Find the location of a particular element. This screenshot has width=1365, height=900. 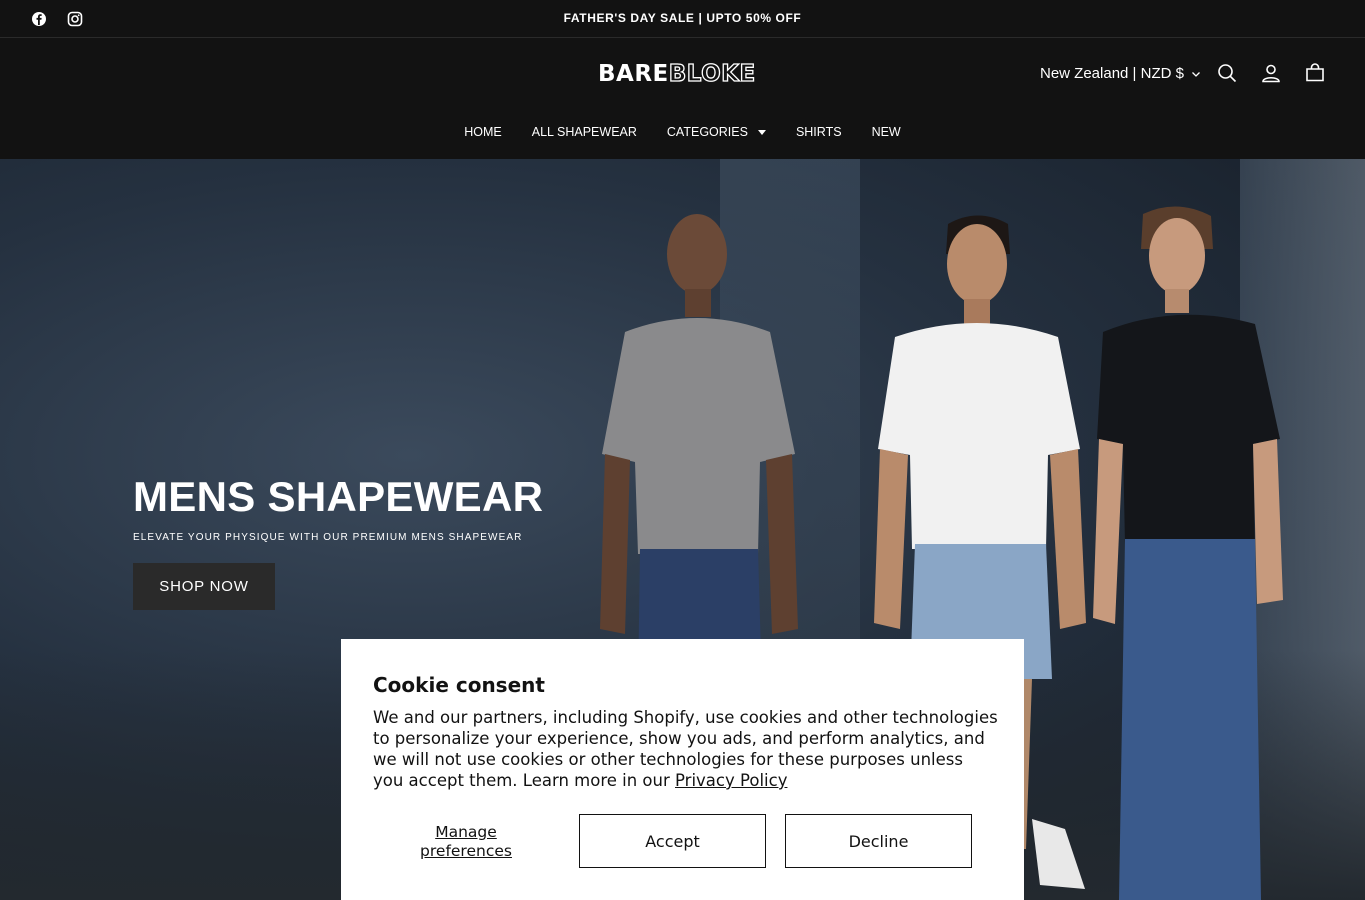

nav-label: NEW is located at coordinates (886, 132).